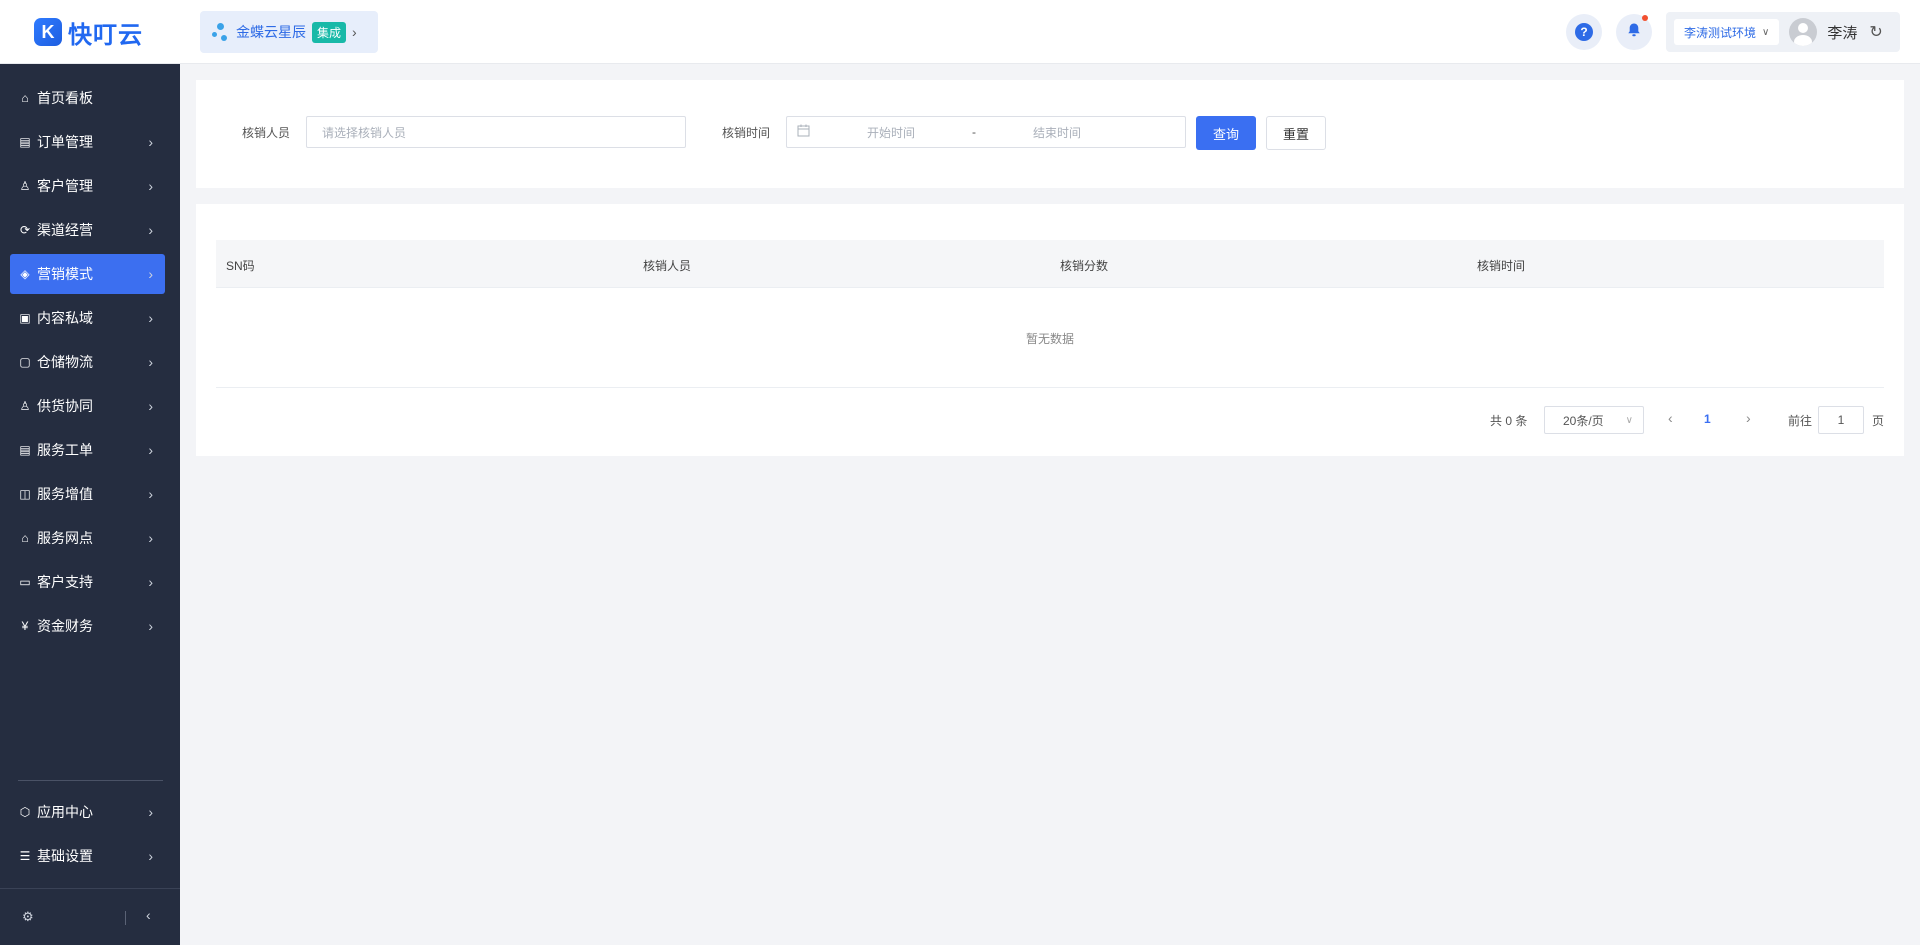 This screenshot has width=1920, height=945. Describe the element at coordinates (25, 582) in the screenshot. I see `support-icon: ▭` at that location.